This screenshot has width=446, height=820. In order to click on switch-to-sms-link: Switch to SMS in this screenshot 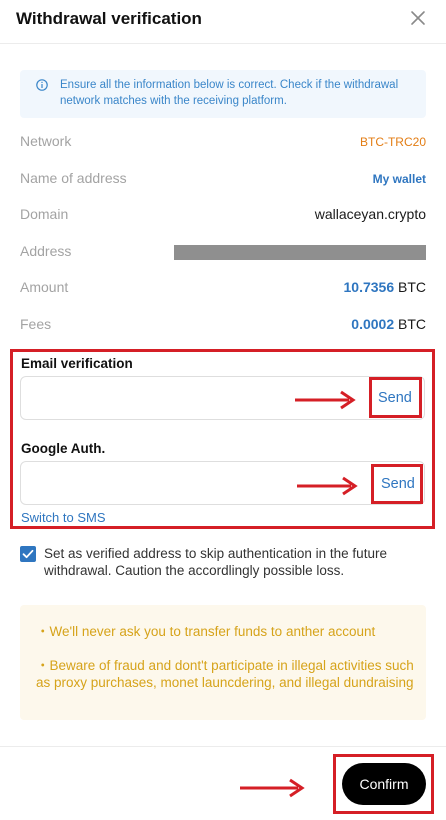, I will do `click(63, 517)`.